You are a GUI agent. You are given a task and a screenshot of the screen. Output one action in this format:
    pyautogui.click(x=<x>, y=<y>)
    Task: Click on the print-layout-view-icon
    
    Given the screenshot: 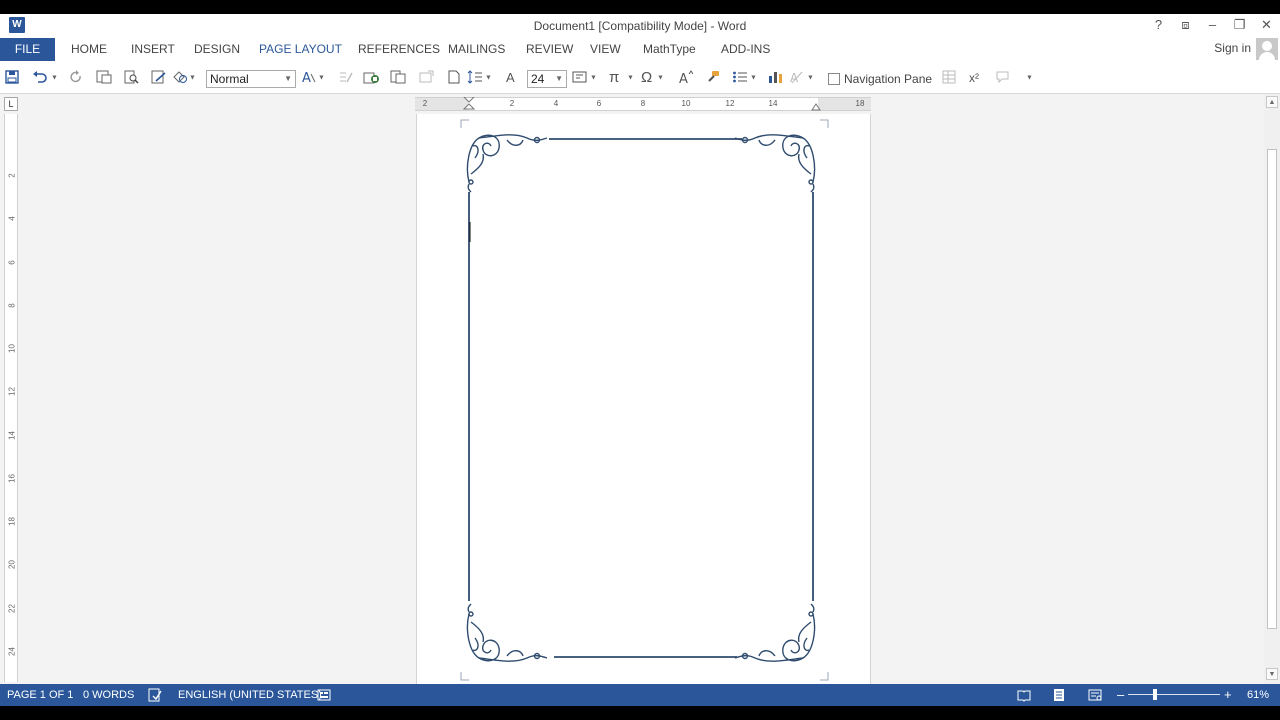 What is the action you would take?
    pyautogui.click(x=1059, y=695)
    